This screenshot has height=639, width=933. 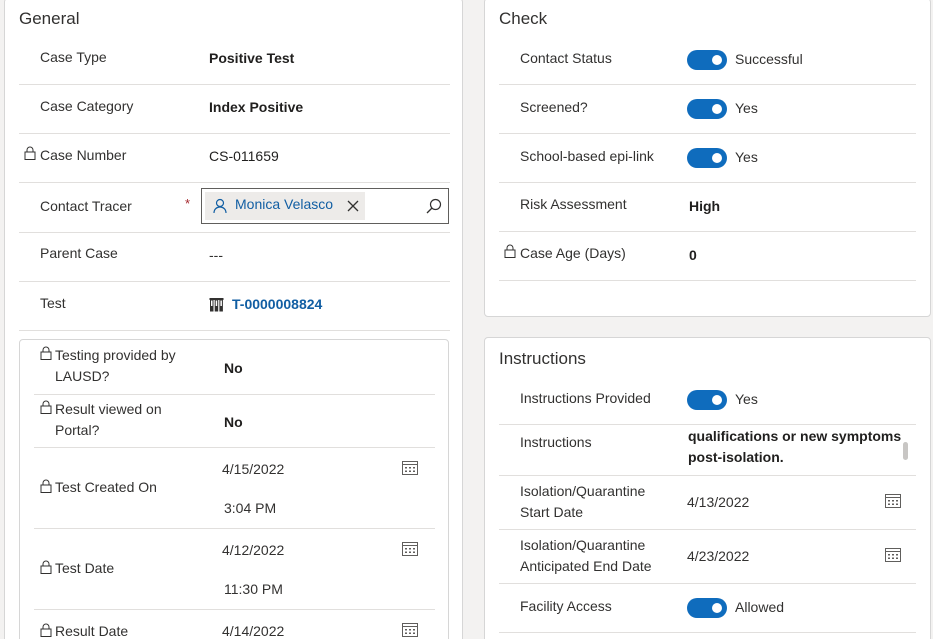 I want to click on iso-end-value: 4/23/2022, so click(x=718, y=556).